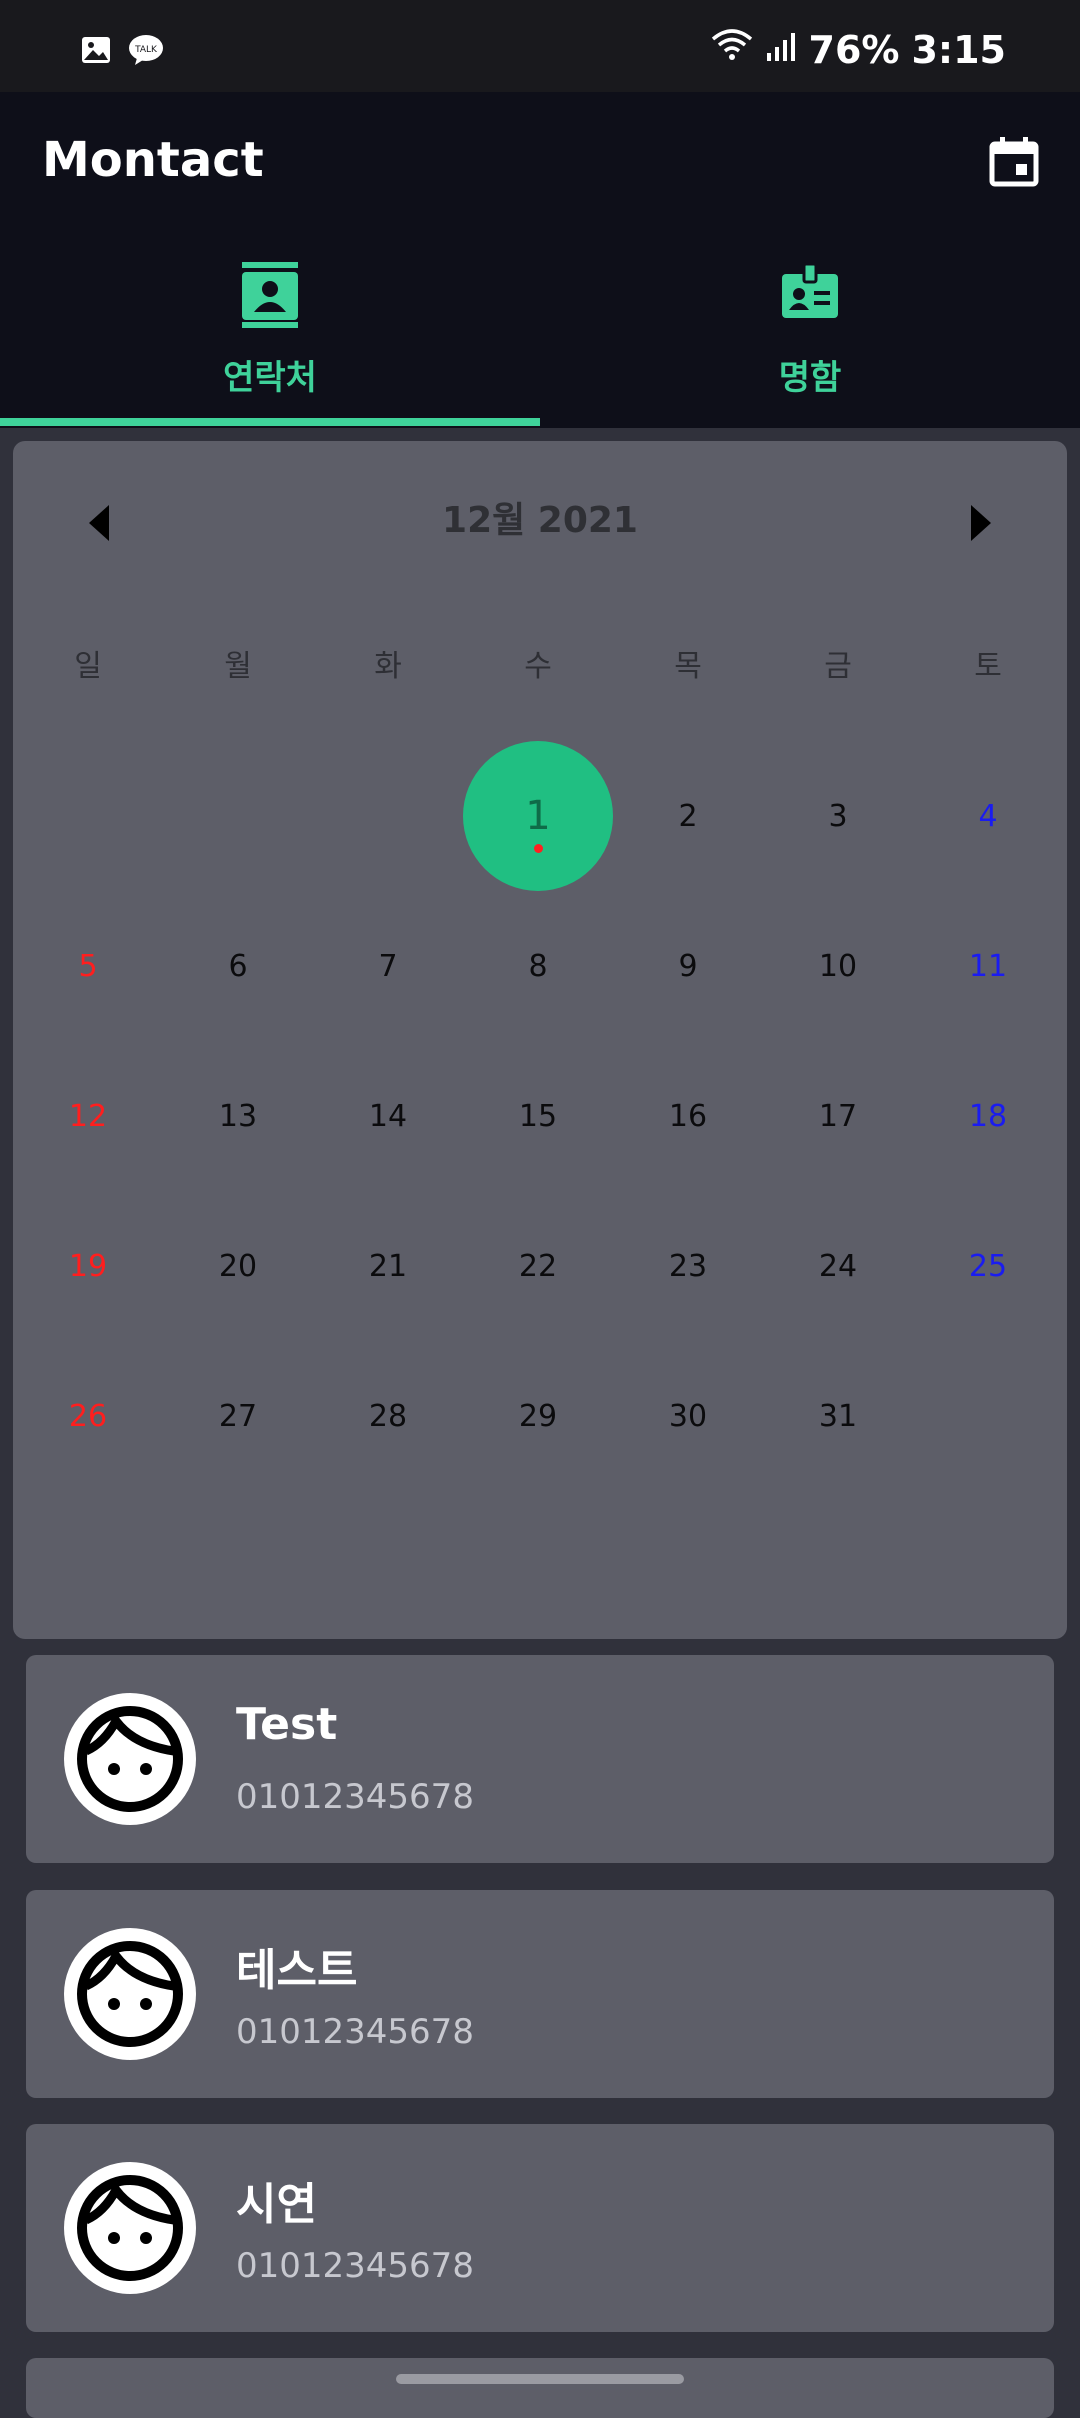  I want to click on day-cell: 30, so click(688, 1416).